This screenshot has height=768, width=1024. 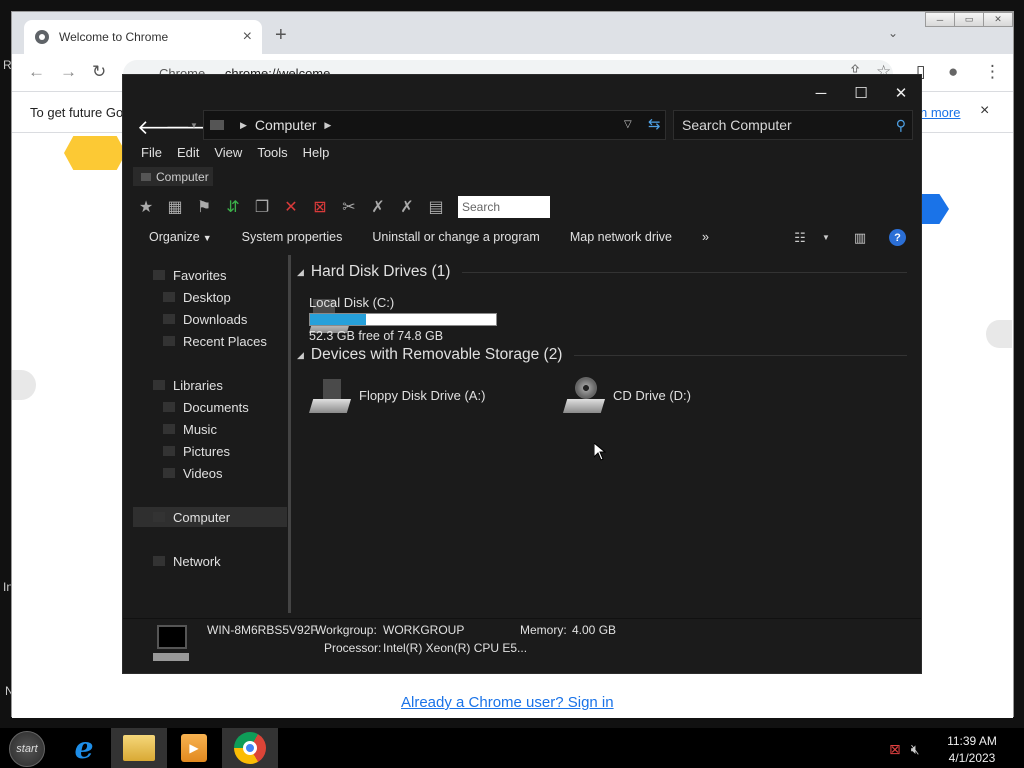 What do you see at coordinates (200, 341) in the screenshot?
I see `nav-item-recent-places: Recent Places` at bounding box center [200, 341].